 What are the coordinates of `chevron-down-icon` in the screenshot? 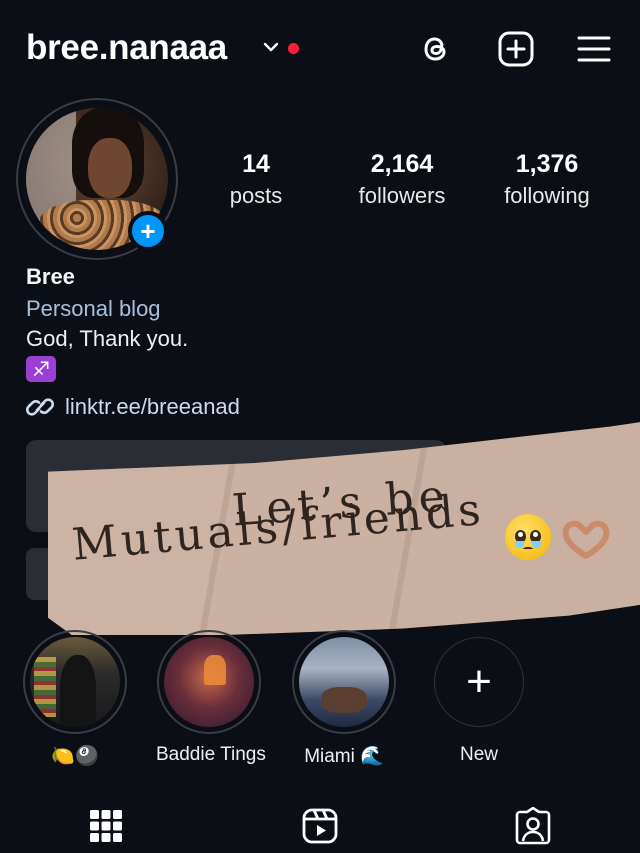 It's located at (271, 47).